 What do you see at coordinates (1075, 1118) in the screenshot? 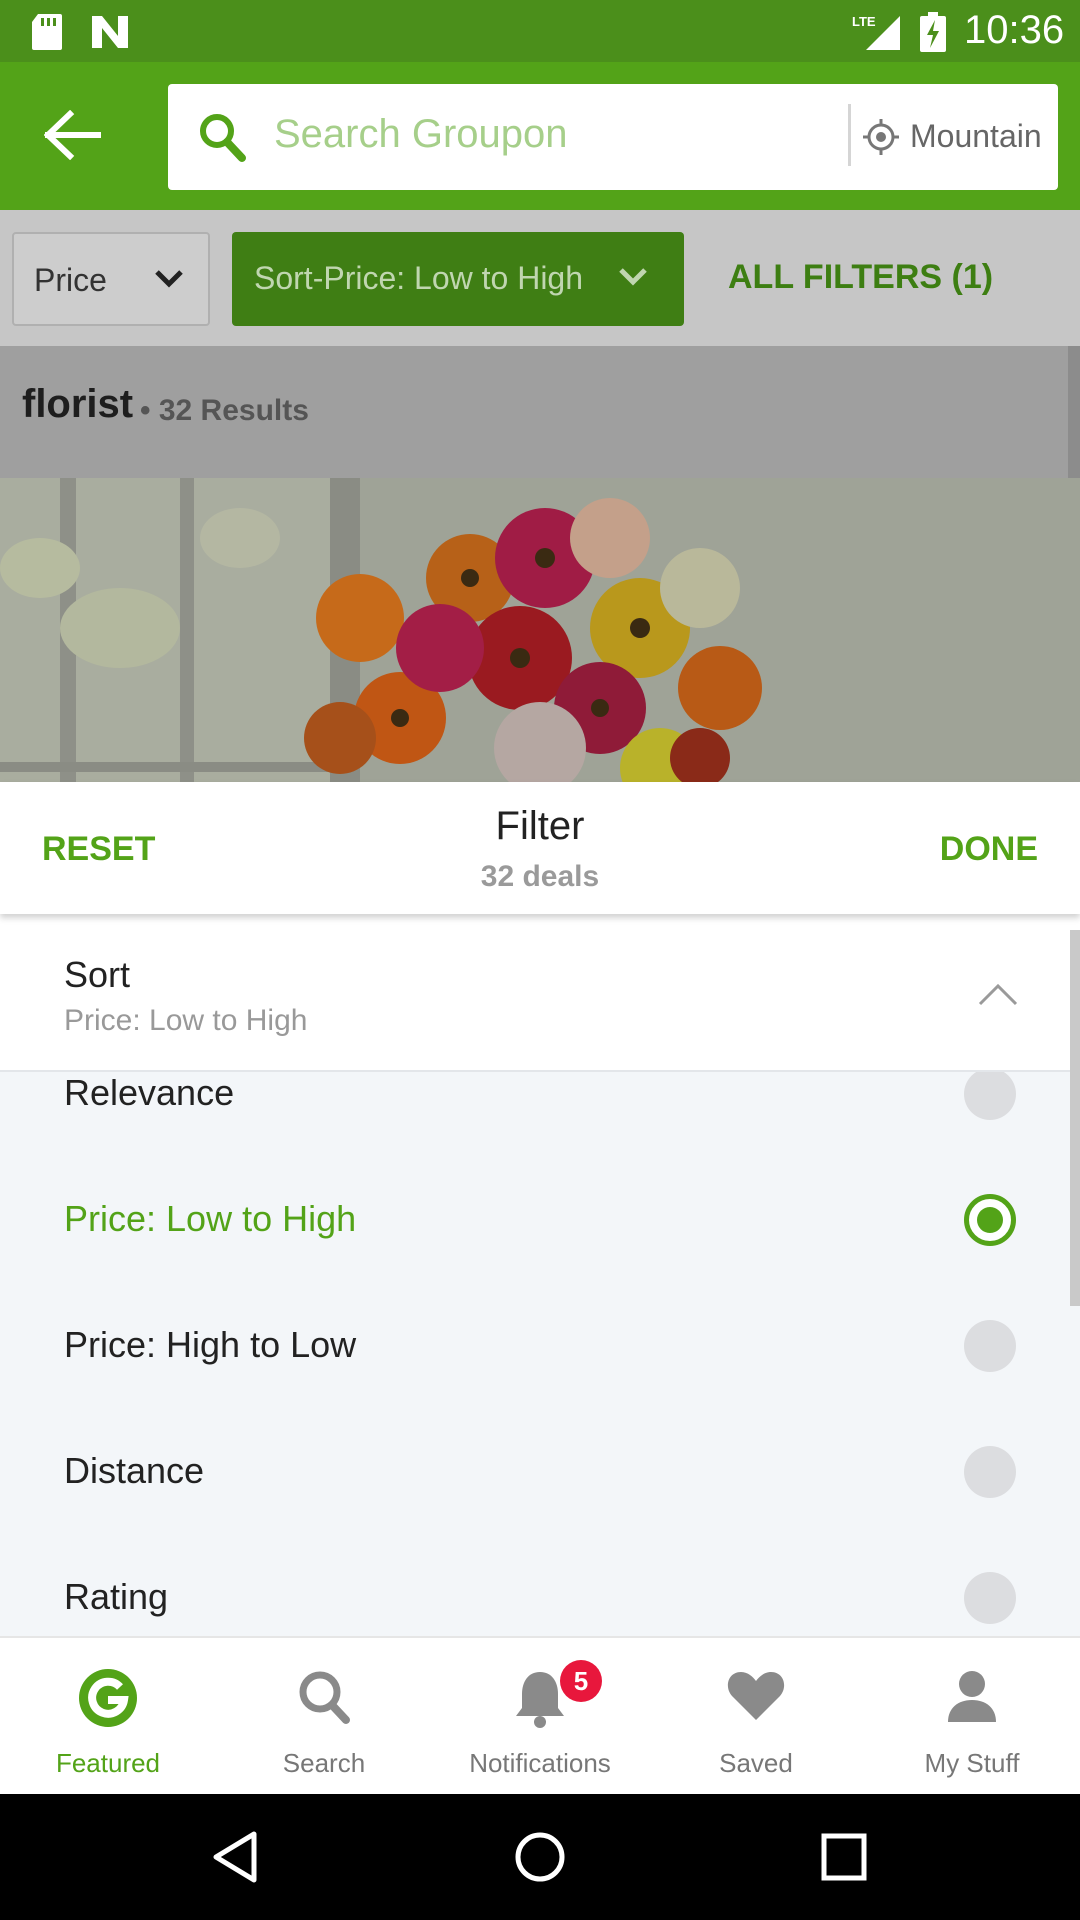
I see `sheet-scrollbar` at bounding box center [1075, 1118].